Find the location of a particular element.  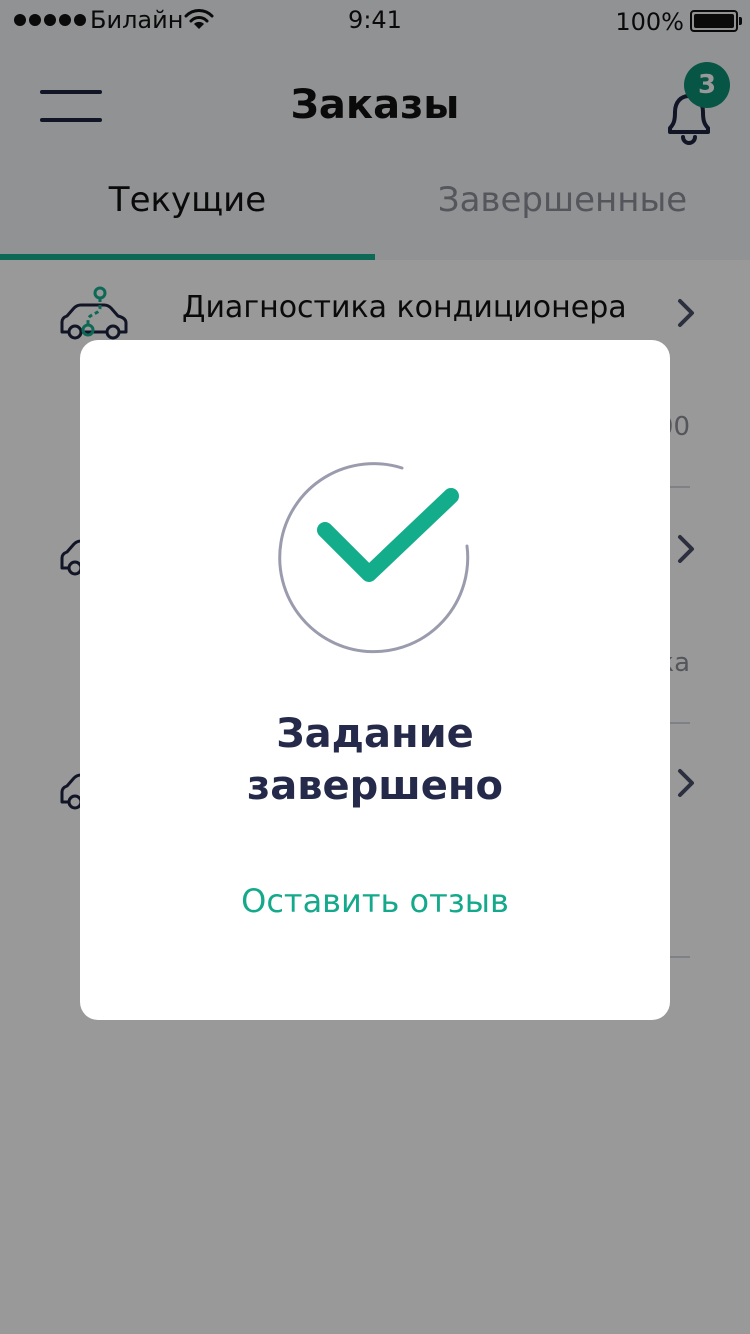

leave-review-link: Оставить отзыв is located at coordinates (375, 901).